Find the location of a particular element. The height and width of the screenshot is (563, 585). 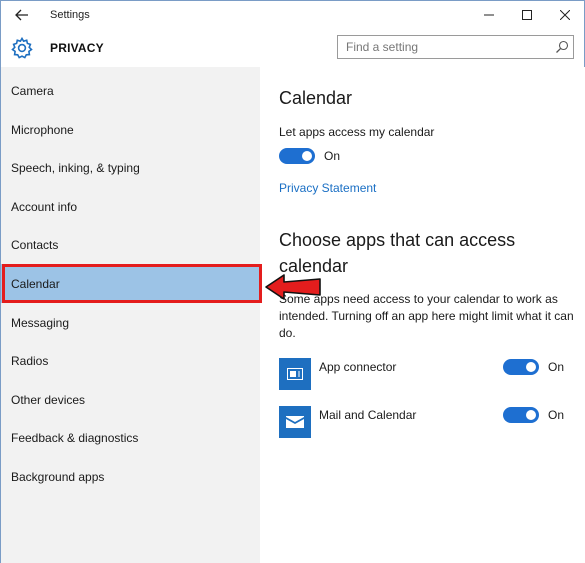

back-arrow-icon is located at coordinates (21, 15).